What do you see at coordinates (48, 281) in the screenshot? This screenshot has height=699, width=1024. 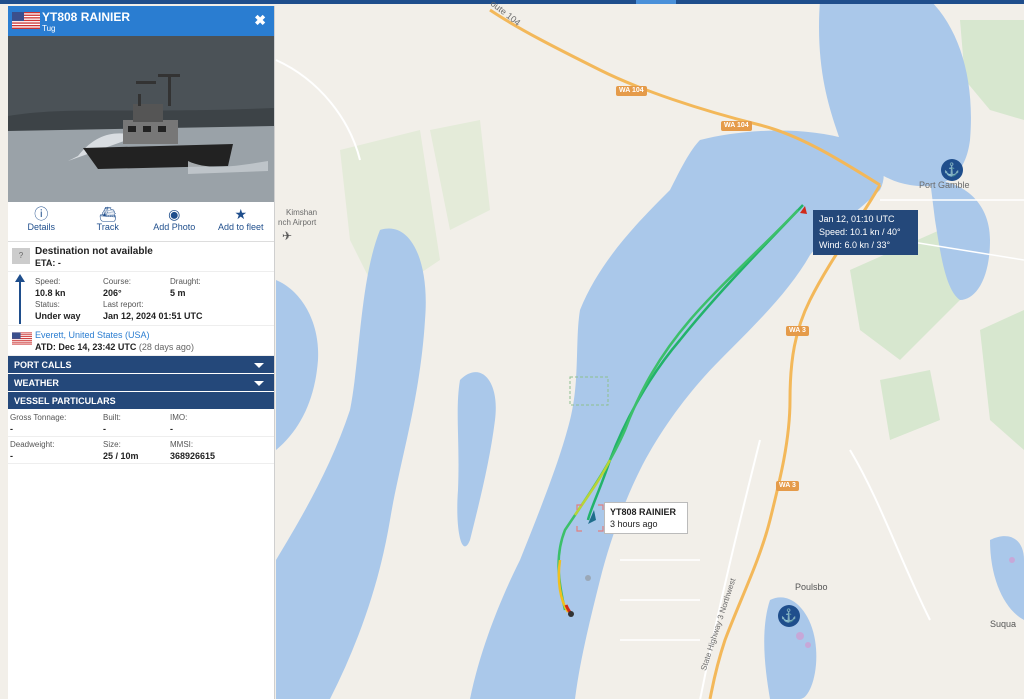 I see `speed-label: Speed:` at bounding box center [48, 281].